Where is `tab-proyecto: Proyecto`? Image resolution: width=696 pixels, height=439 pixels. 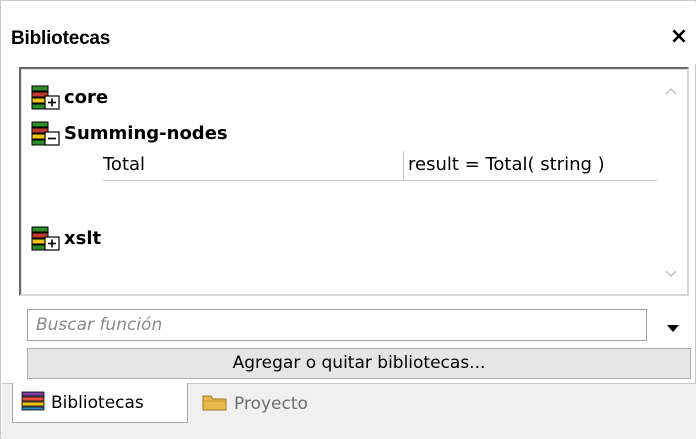 tab-proyecto: Proyecto is located at coordinates (268, 404).